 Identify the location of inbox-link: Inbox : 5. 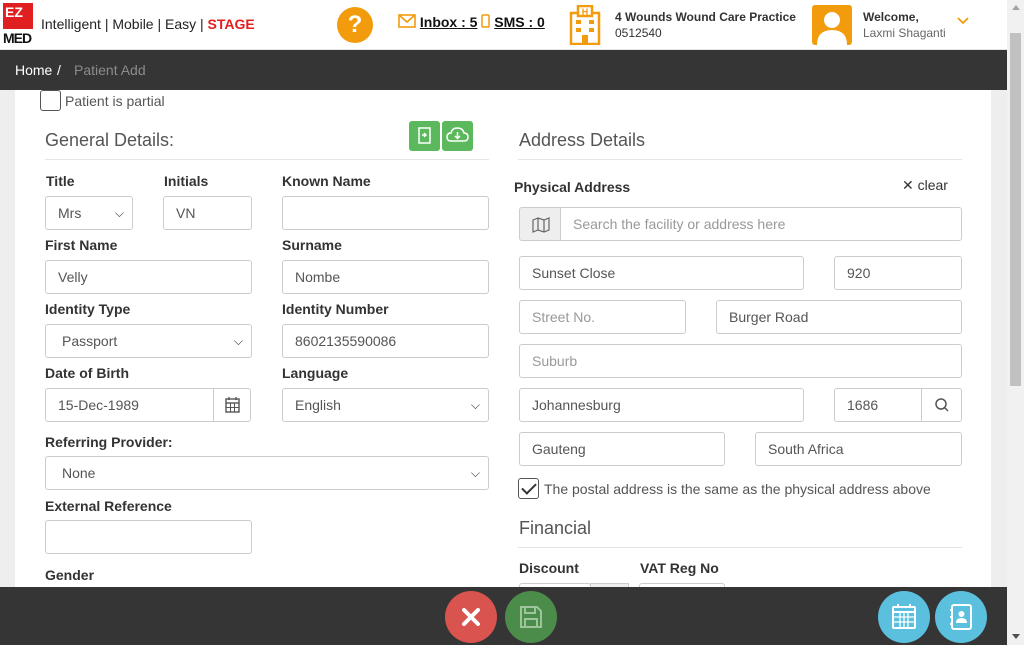
(449, 22).